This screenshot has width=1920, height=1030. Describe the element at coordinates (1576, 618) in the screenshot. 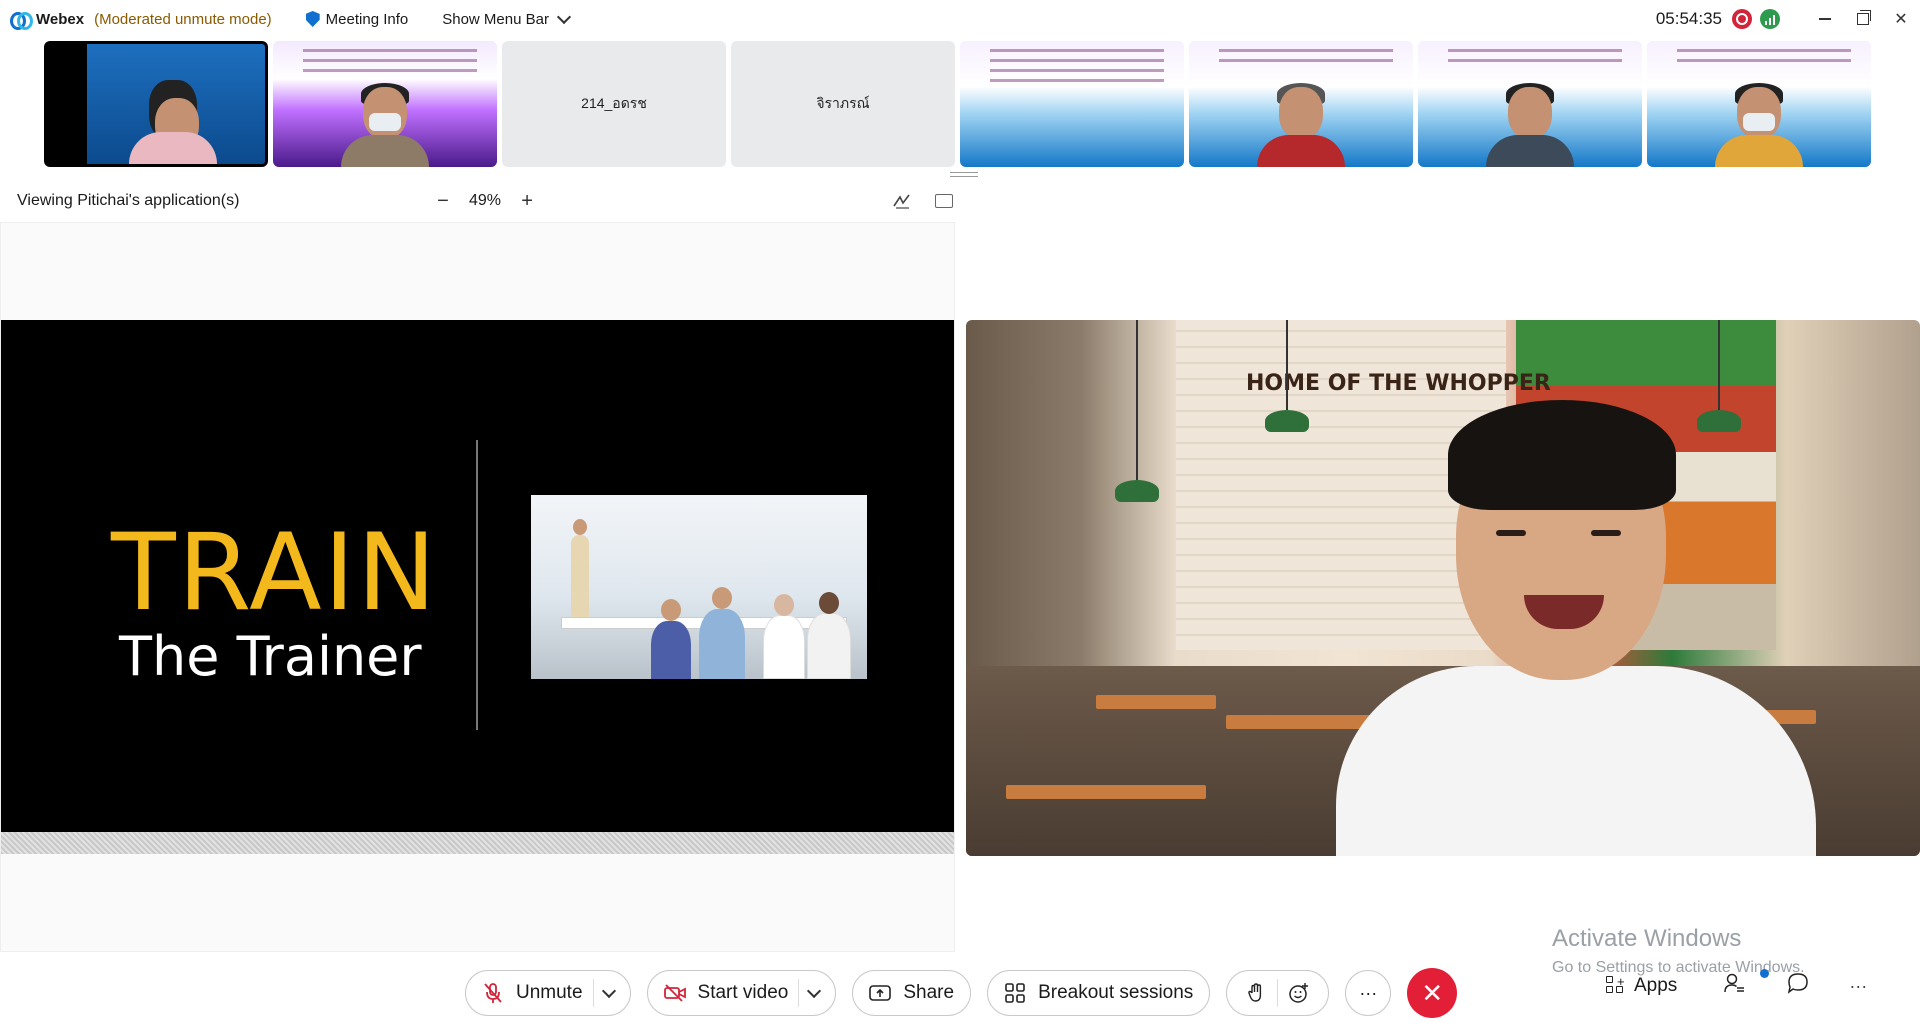

I see `speaker-person` at that location.